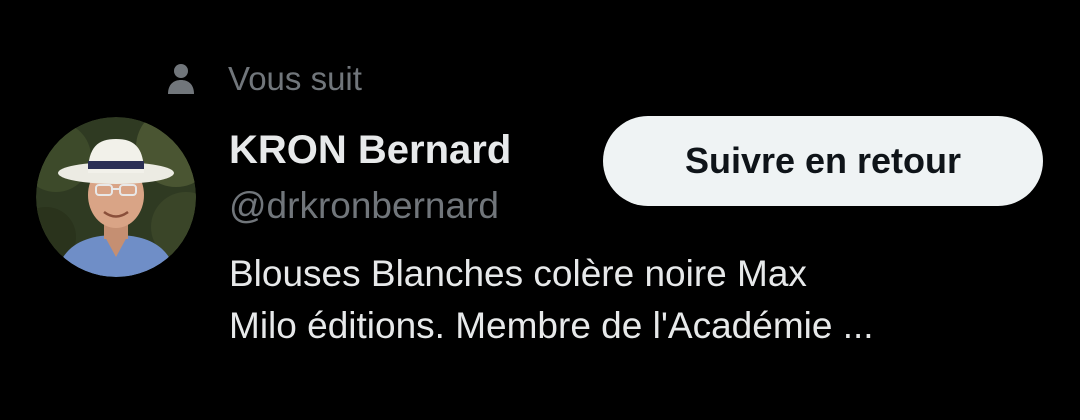  I want to click on follows-you-context: Vous suit, so click(263, 79).